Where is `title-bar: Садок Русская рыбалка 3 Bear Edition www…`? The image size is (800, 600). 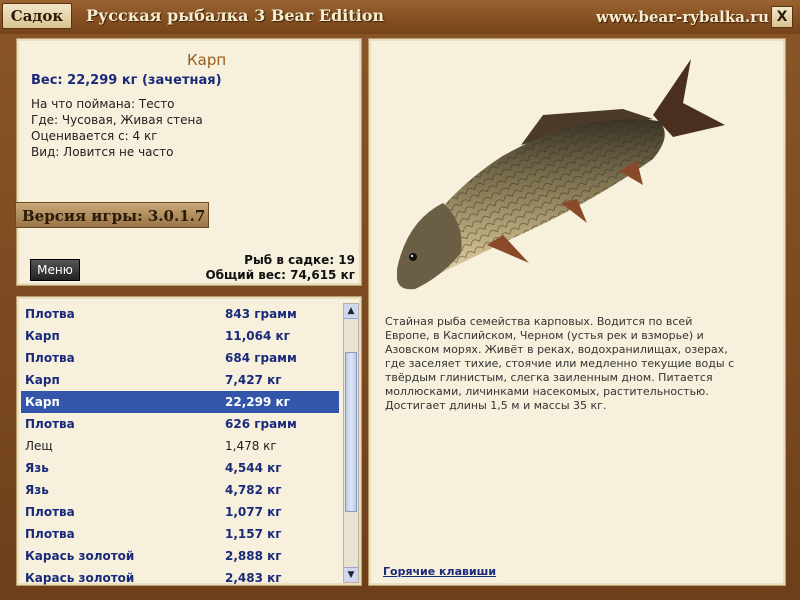 title-bar: Садок Русская рыбалка 3 Bear Edition www… is located at coordinates (400, 17).